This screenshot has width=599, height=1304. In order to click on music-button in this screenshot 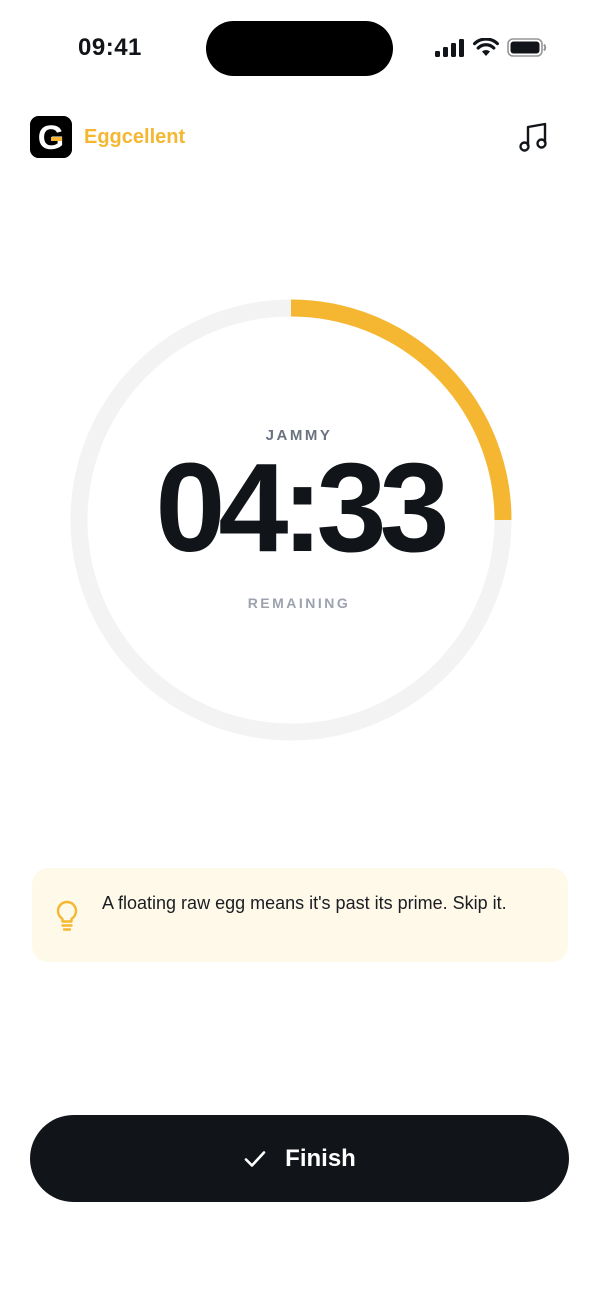, I will do `click(535, 137)`.